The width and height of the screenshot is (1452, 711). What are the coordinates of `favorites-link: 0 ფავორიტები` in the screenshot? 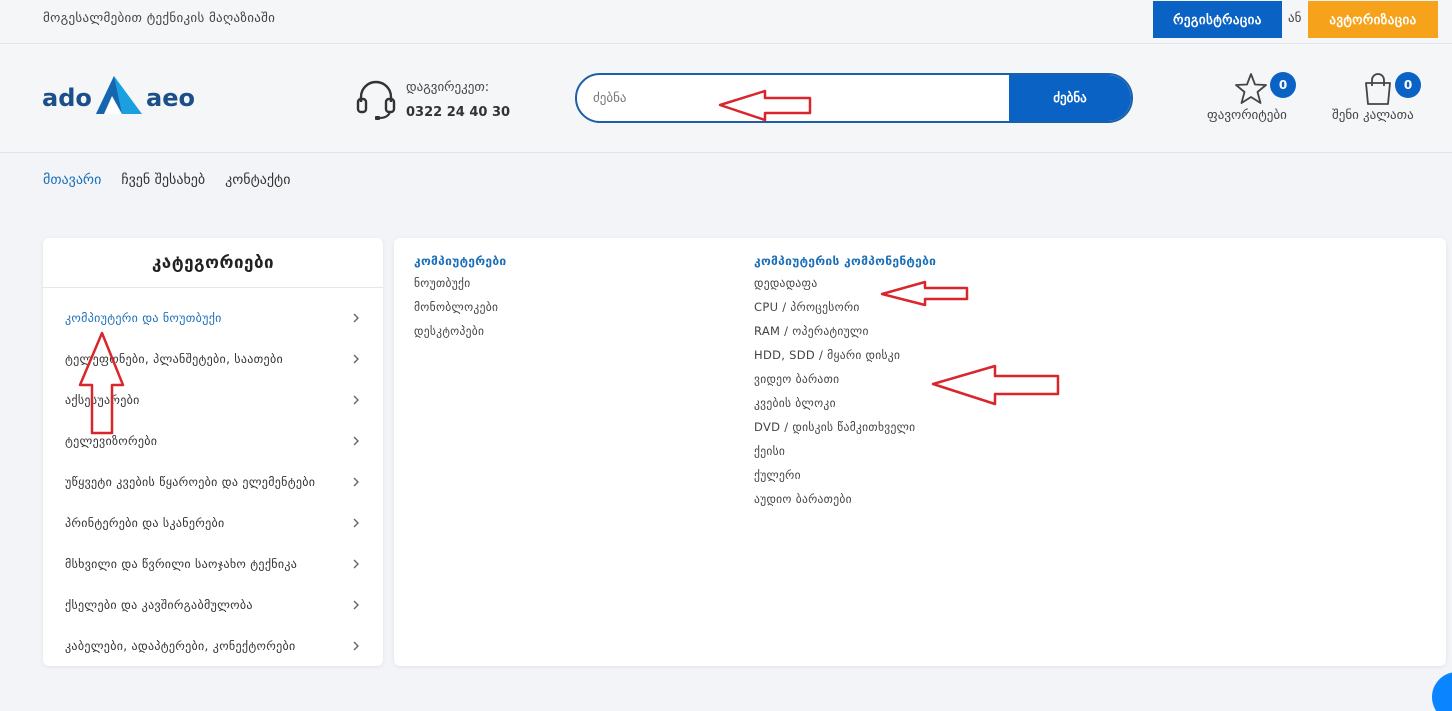 It's located at (1252, 102).